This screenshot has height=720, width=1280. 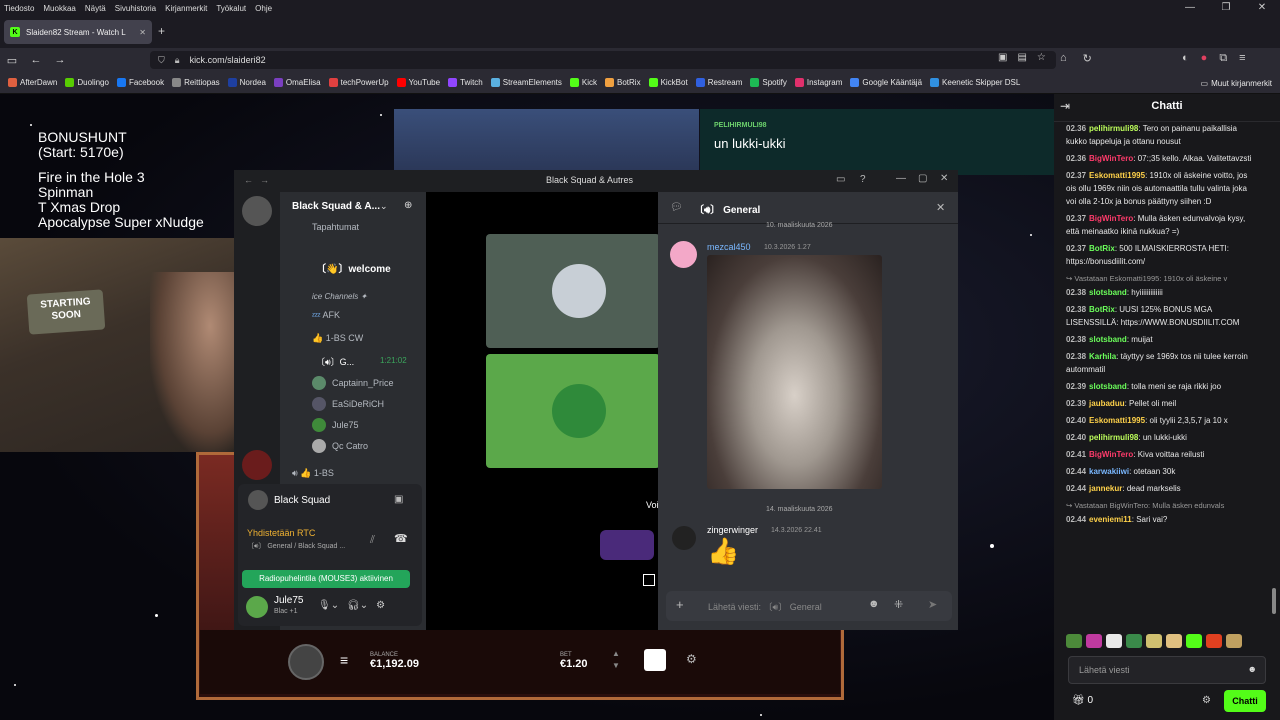 I want to click on bookmark-facebook: Facebook, so click(x=140, y=82).